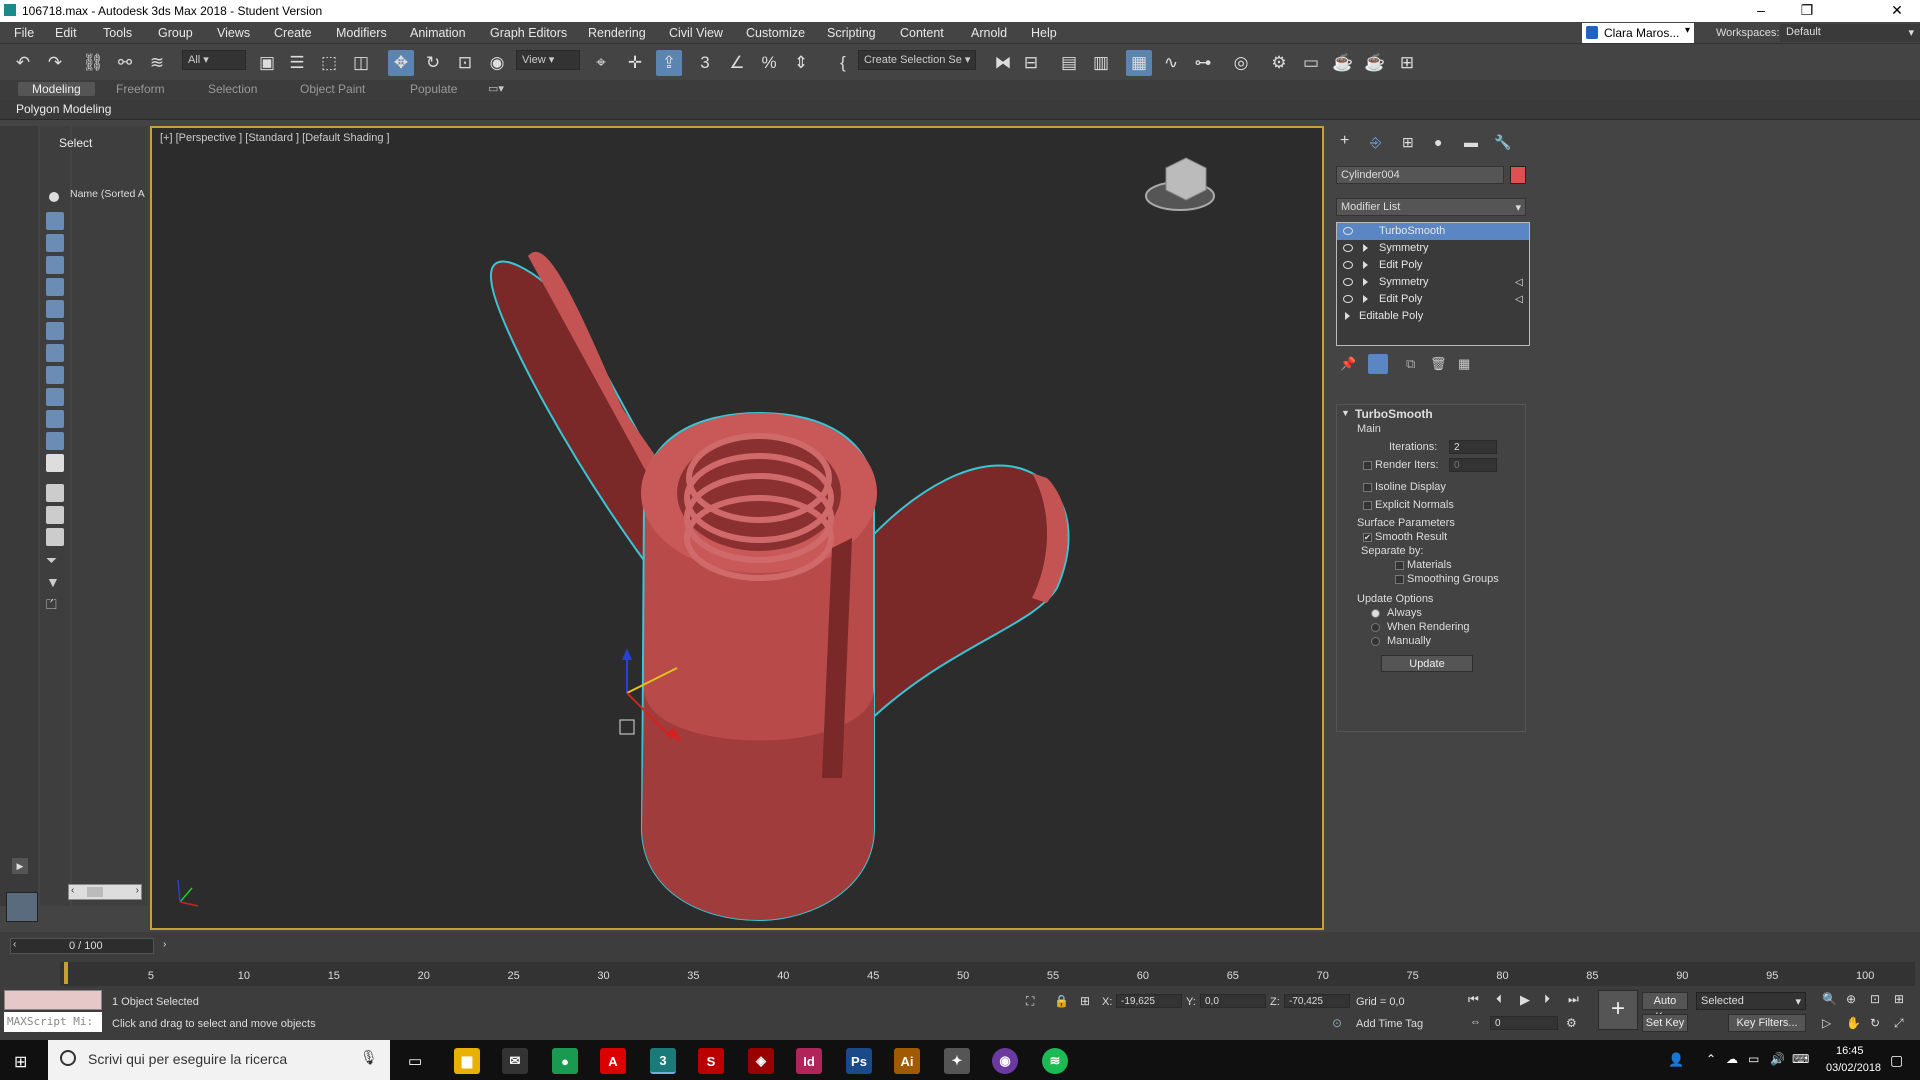  Describe the element at coordinates (769, 63) in the screenshot. I see `percent-snap-icon: %` at that location.